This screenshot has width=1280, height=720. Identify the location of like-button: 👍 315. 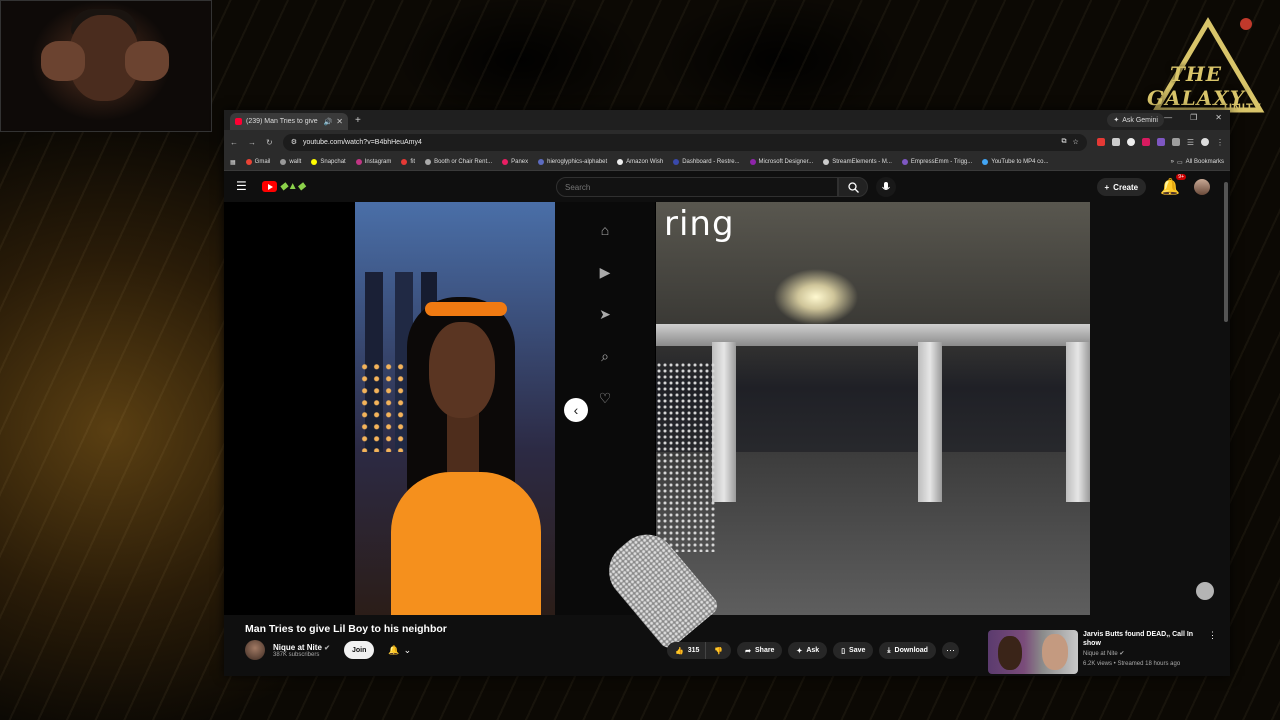
(686, 650).